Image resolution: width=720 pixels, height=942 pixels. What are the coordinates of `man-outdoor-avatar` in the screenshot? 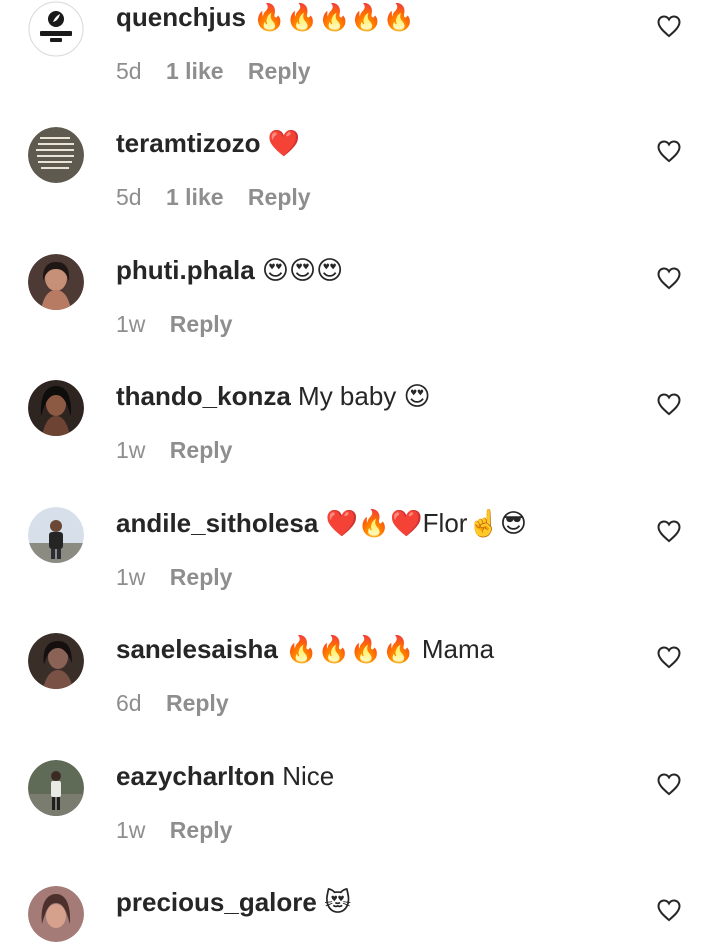 It's located at (56, 535).